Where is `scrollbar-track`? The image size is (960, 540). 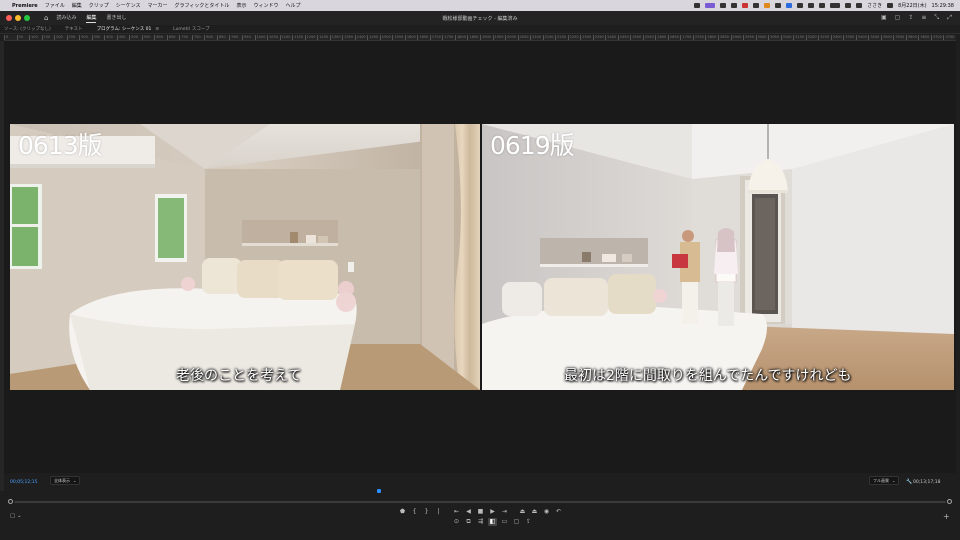
scrollbar-track is located at coordinates (480, 502).